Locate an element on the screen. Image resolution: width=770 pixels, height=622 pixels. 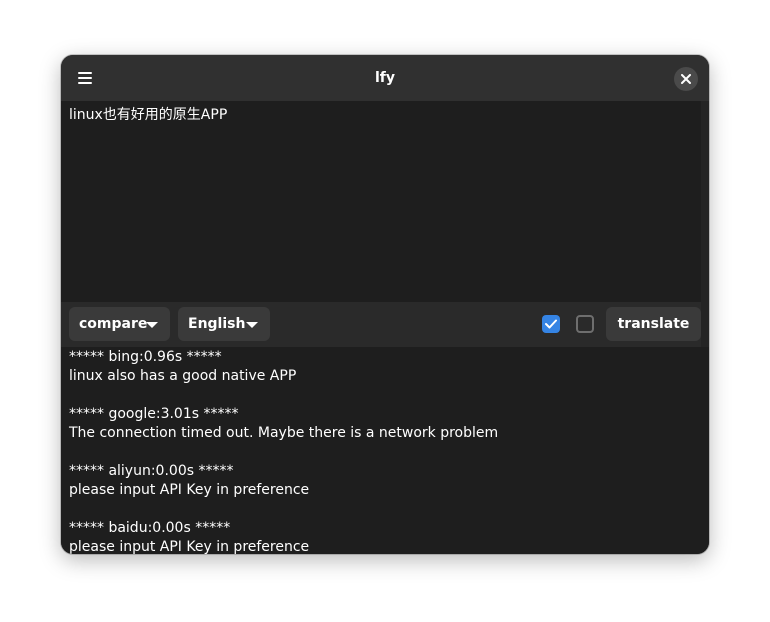
result-header: ***** baidu:0.00s ***** is located at coordinates (150, 528).